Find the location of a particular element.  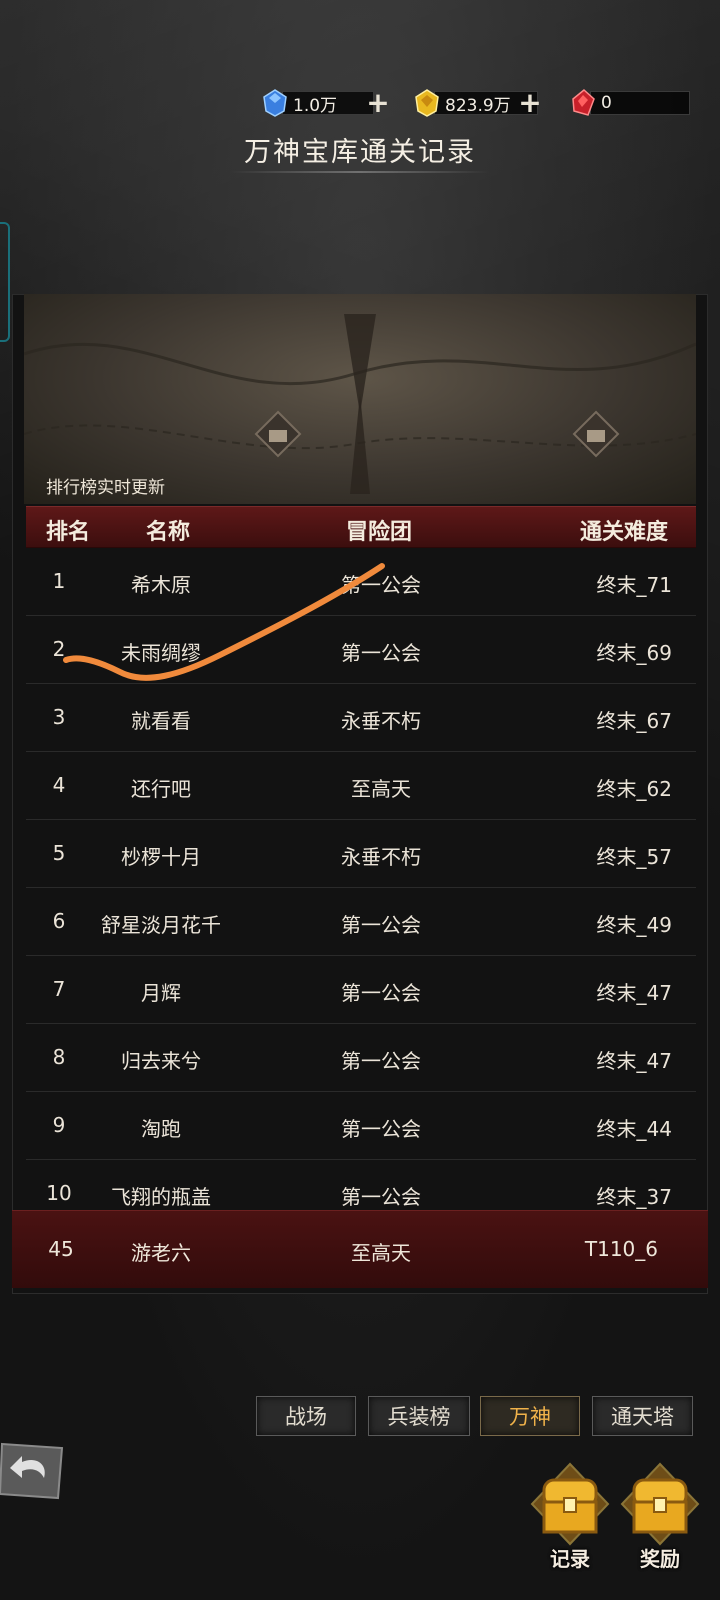

row-name: 还行吧 is located at coordinates (161, 789).